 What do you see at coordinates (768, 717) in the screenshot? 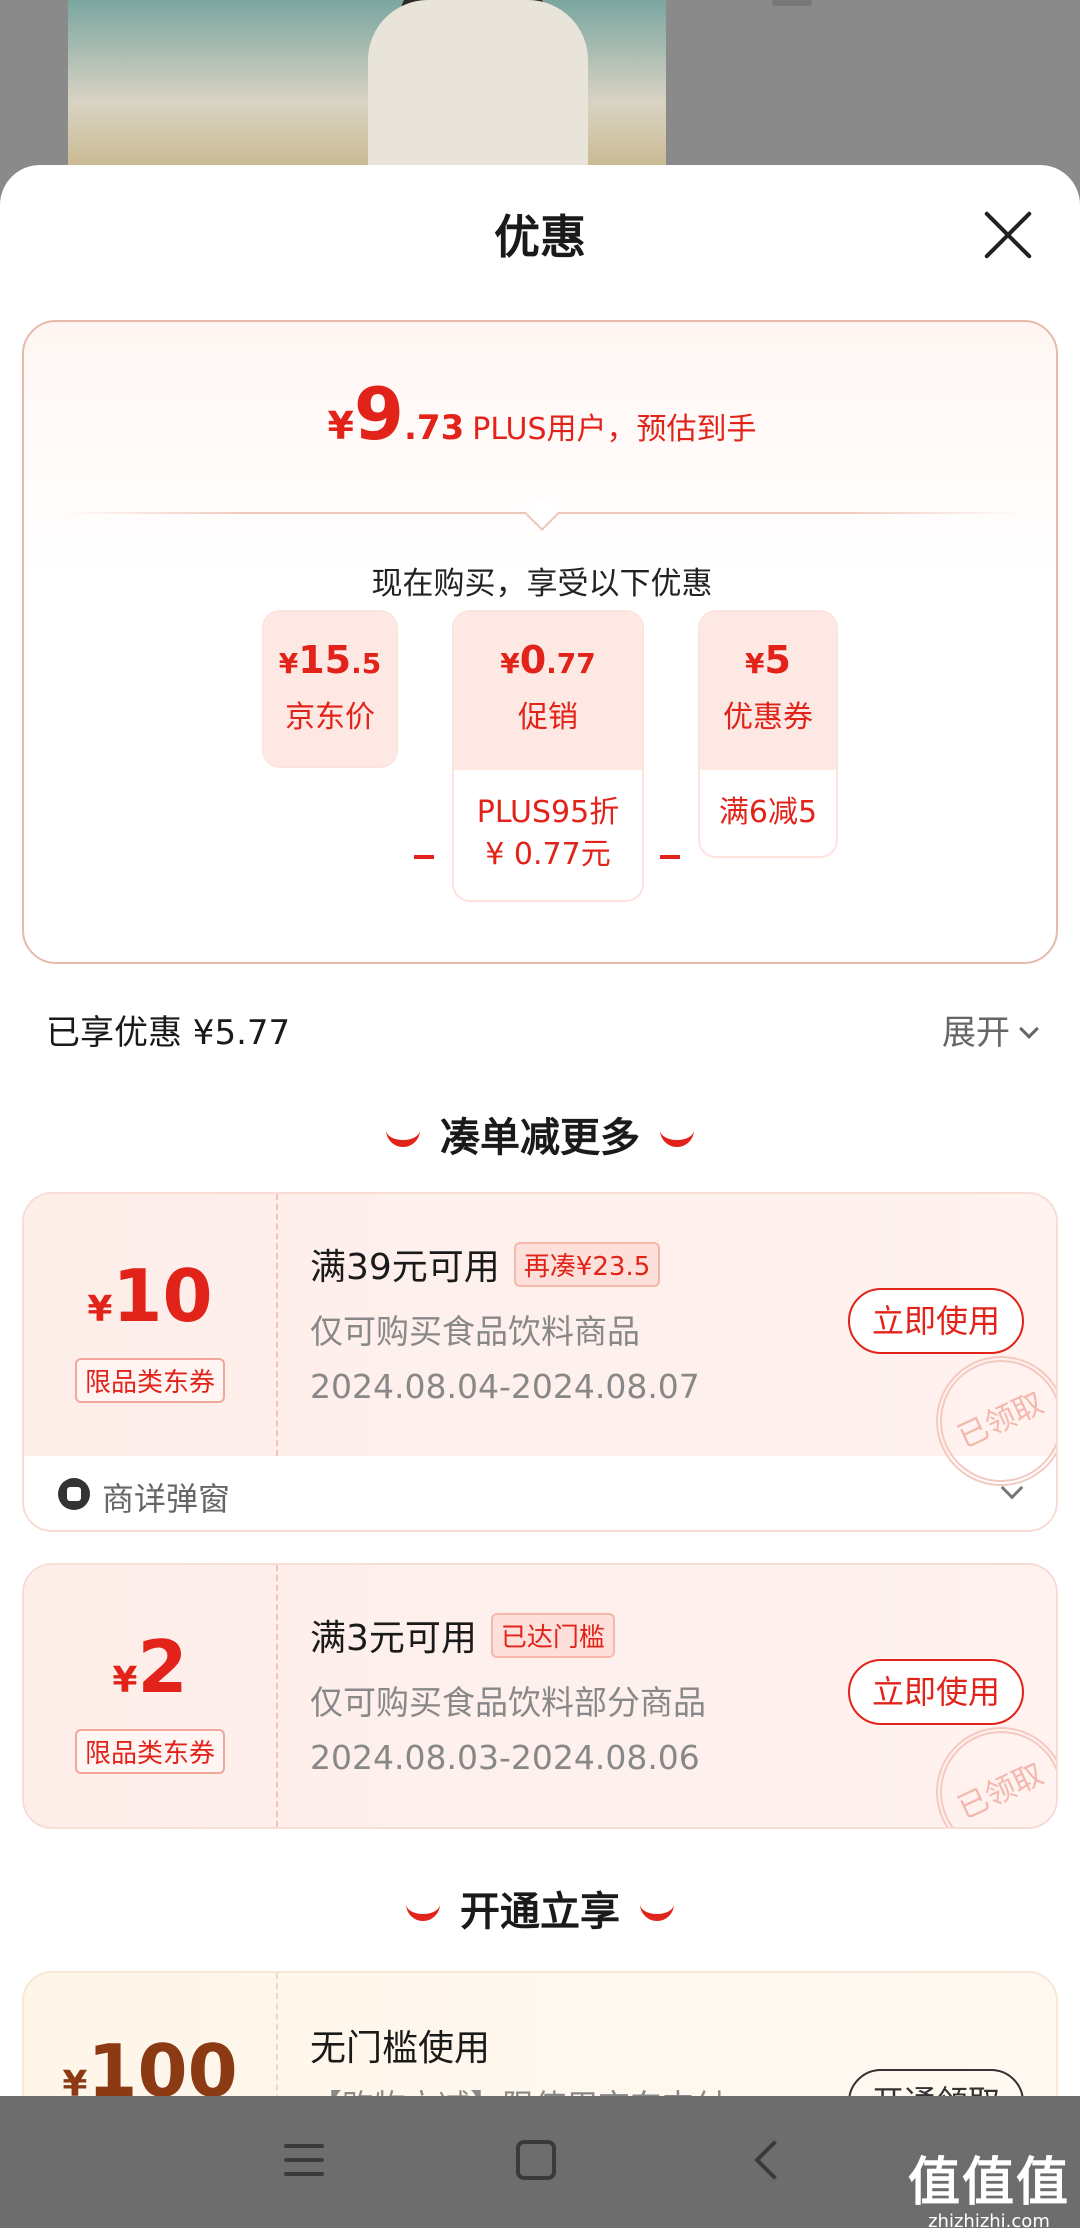
I see `item-label: 优惠券` at bounding box center [768, 717].